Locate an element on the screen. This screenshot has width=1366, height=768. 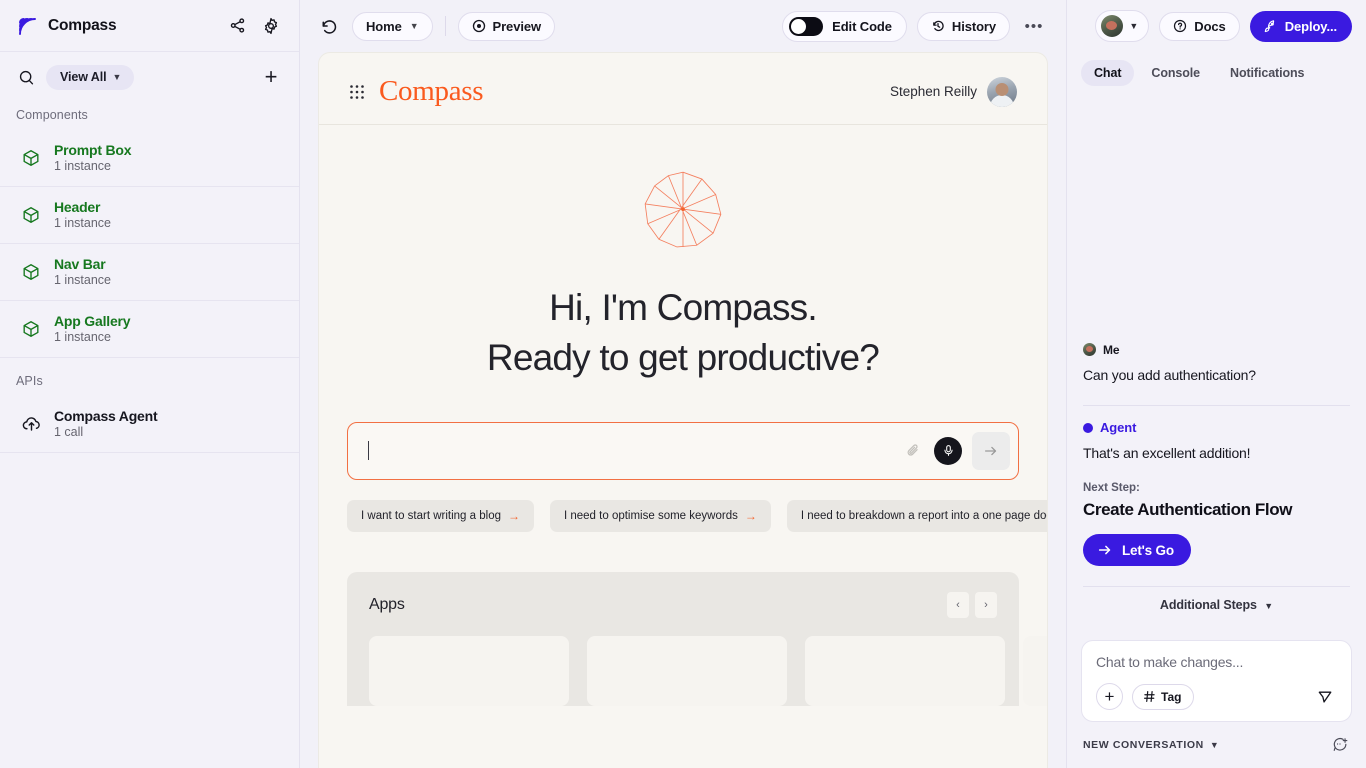
account-menu: ▼ is located at coordinates (1122, 26).